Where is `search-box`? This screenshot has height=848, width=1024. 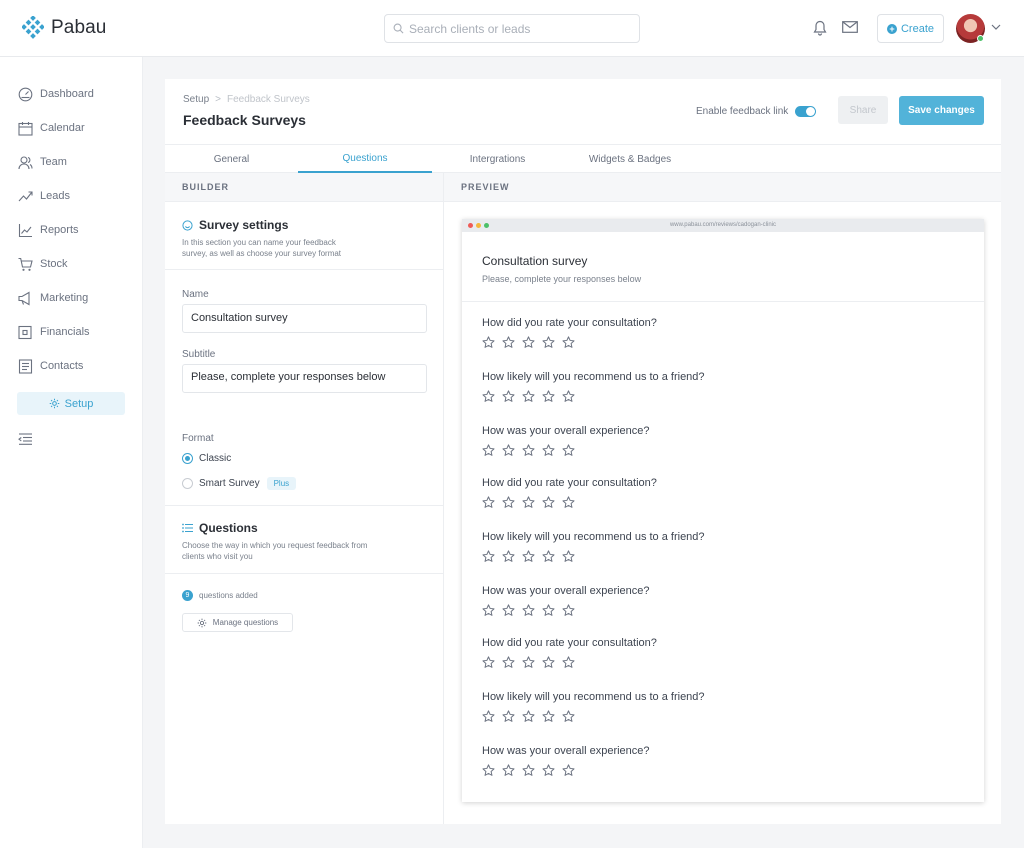 search-box is located at coordinates (512, 28).